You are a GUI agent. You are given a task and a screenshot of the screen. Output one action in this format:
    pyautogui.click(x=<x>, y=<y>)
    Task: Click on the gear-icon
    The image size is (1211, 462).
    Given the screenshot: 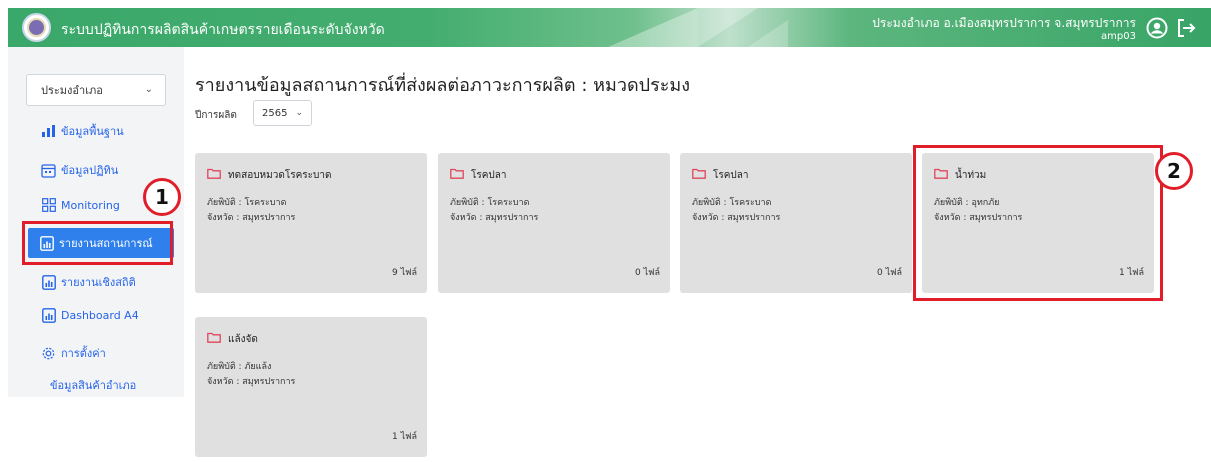 What is the action you would take?
    pyautogui.click(x=48, y=353)
    